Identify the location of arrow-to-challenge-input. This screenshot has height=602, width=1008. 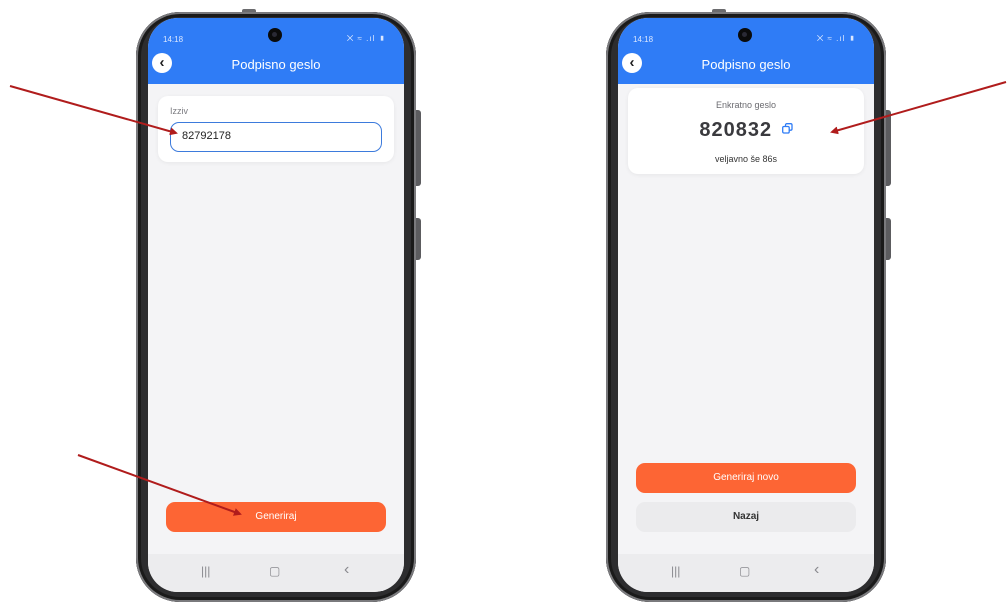
(93, 110).